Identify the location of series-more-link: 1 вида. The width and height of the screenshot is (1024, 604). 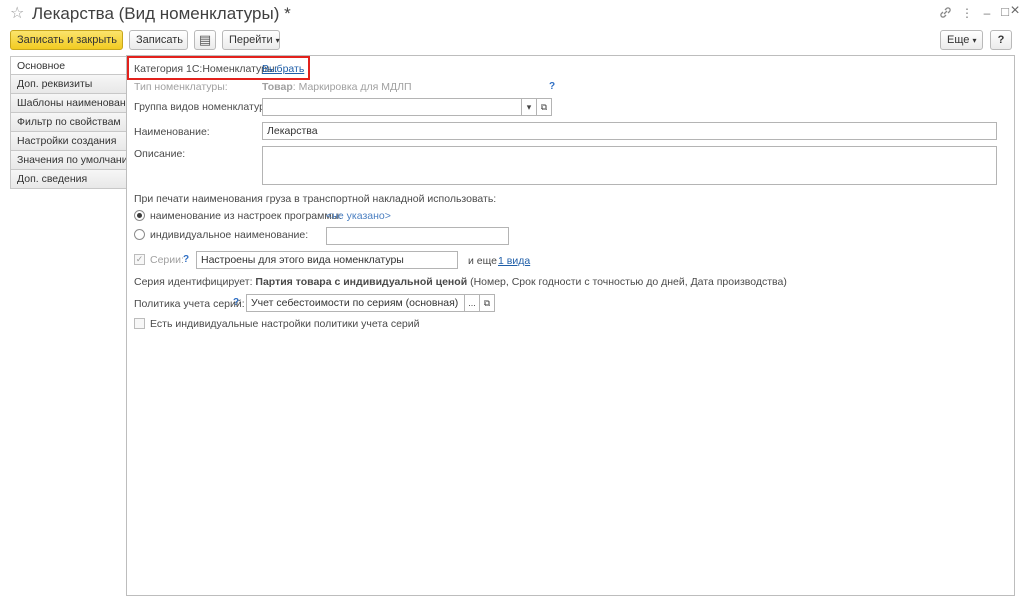
(514, 261).